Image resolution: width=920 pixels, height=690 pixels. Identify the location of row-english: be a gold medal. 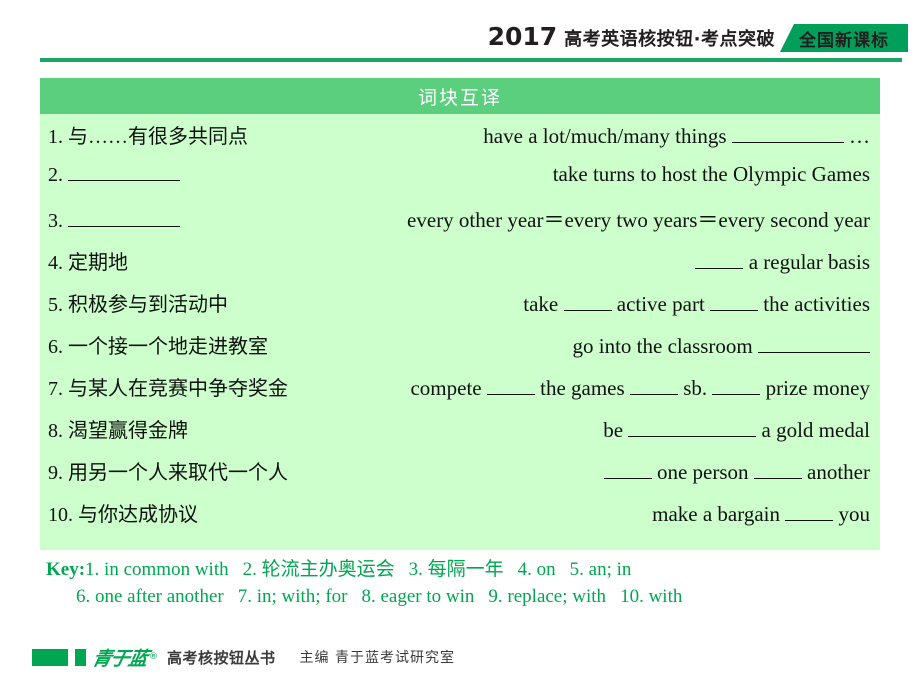
(736, 430).